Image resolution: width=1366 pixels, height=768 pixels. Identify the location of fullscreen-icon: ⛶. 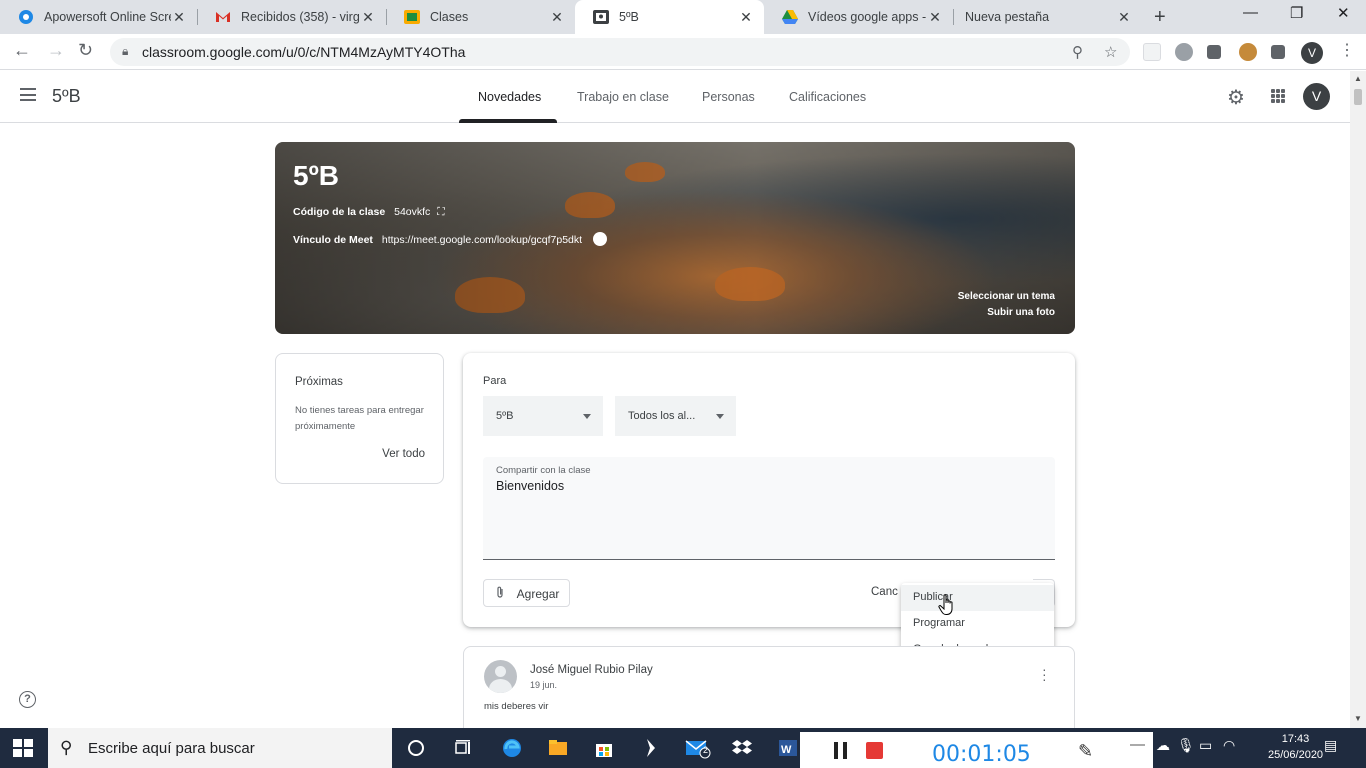
(440, 212).